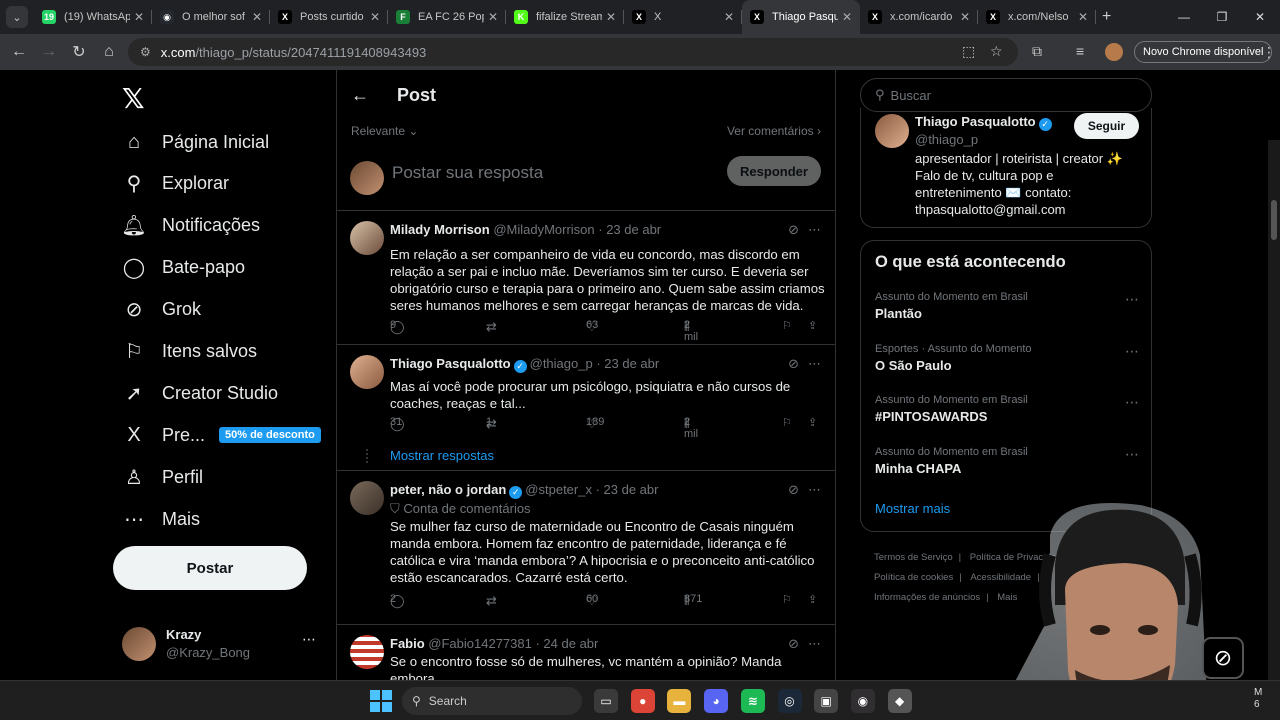 The height and width of the screenshot is (720, 1280). What do you see at coordinates (145, 52) in the screenshot?
I see `site-info-icon: ⚙` at bounding box center [145, 52].